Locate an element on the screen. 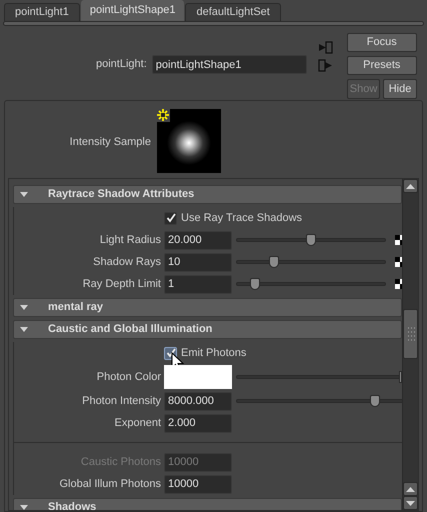 The image size is (427, 512). section-title: Caustic and Global Illumination is located at coordinates (130, 330).